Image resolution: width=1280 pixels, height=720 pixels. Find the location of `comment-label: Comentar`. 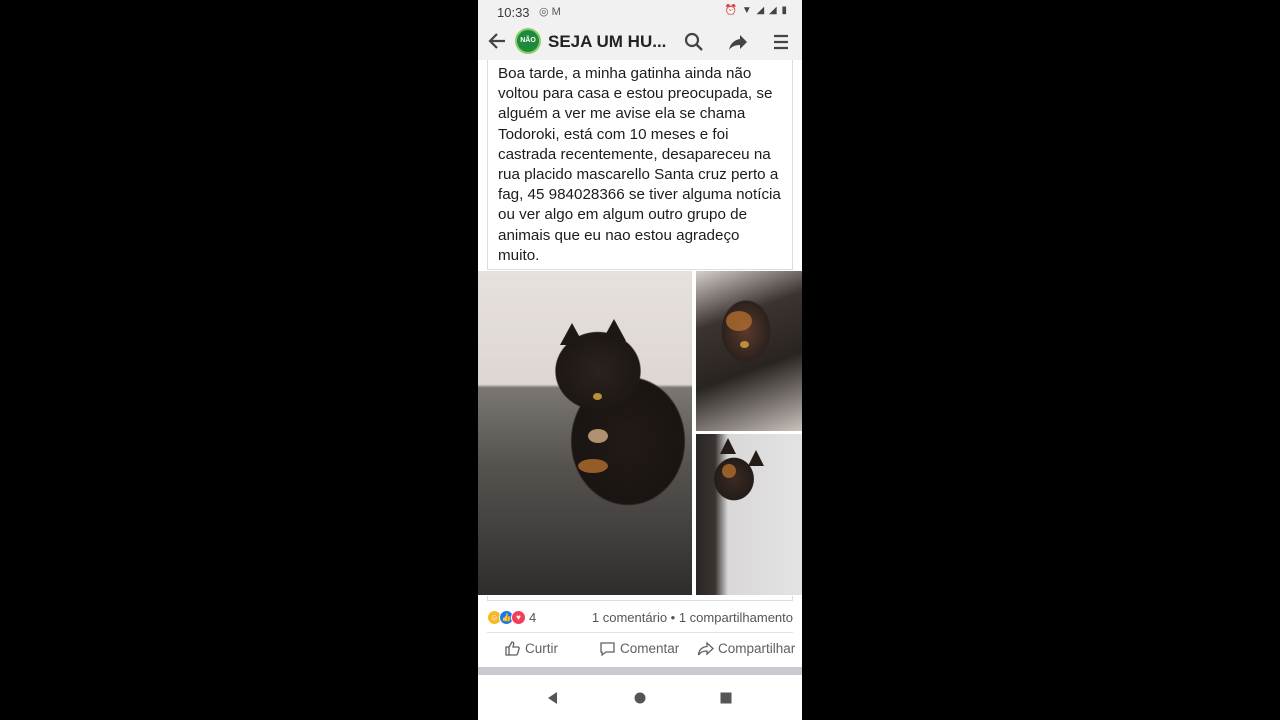

comment-label: Comentar is located at coordinates (650, 648).